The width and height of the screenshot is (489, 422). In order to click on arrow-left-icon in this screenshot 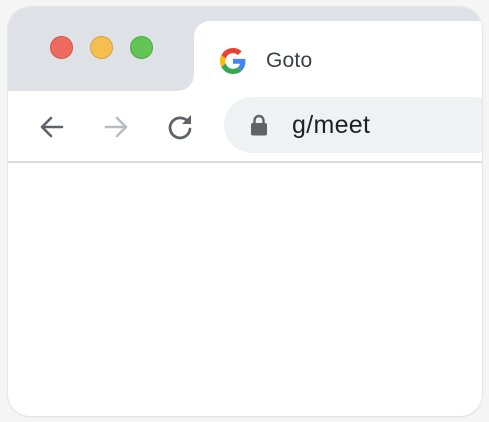, I will do `click(52, 127)`.